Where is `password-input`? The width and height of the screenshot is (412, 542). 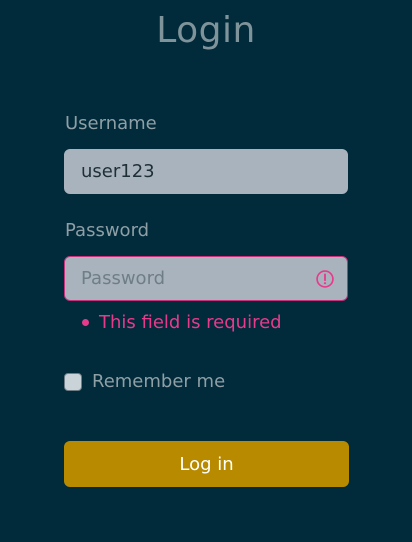 password-input is located at coordinates (206, 278).